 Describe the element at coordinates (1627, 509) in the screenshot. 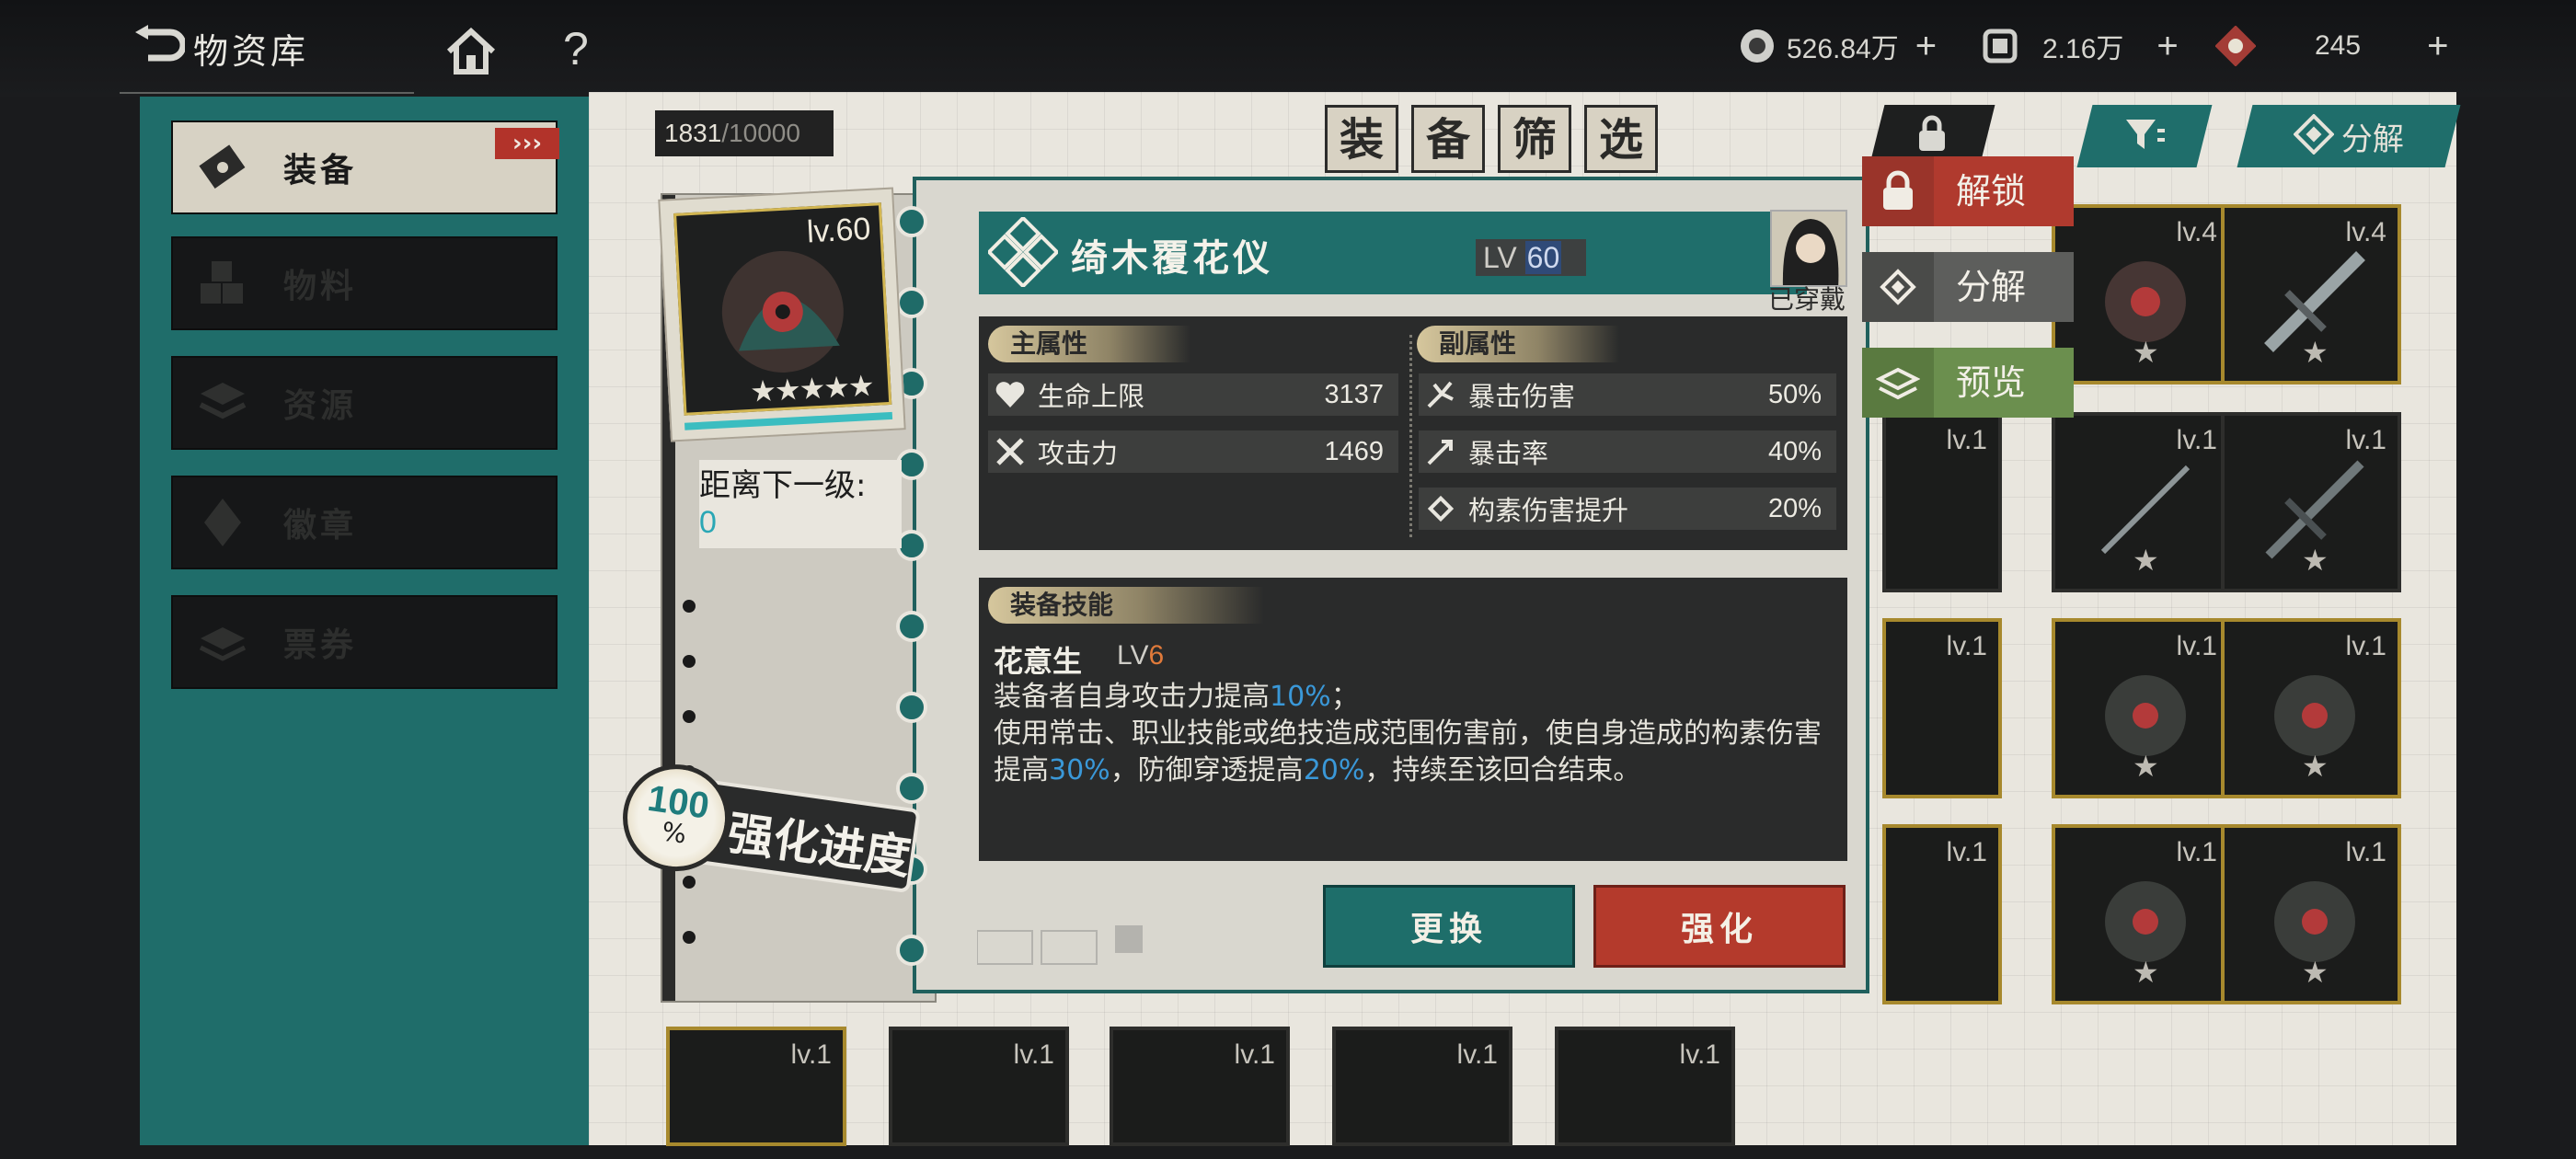

I see `sub-attr-row: 构素伤害提升 20%` at that location.